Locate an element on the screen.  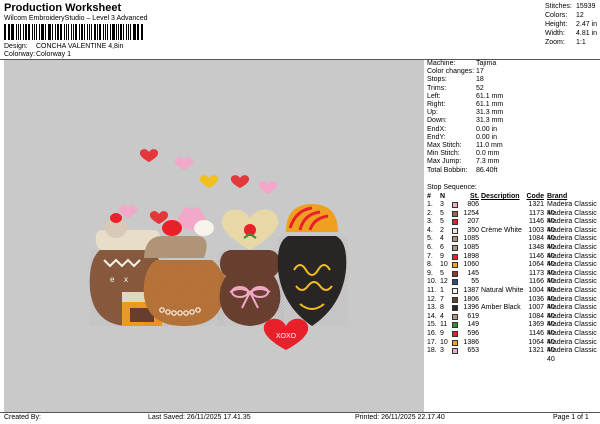
xoxo-text: XOXO is located at coordinates (286, 336).